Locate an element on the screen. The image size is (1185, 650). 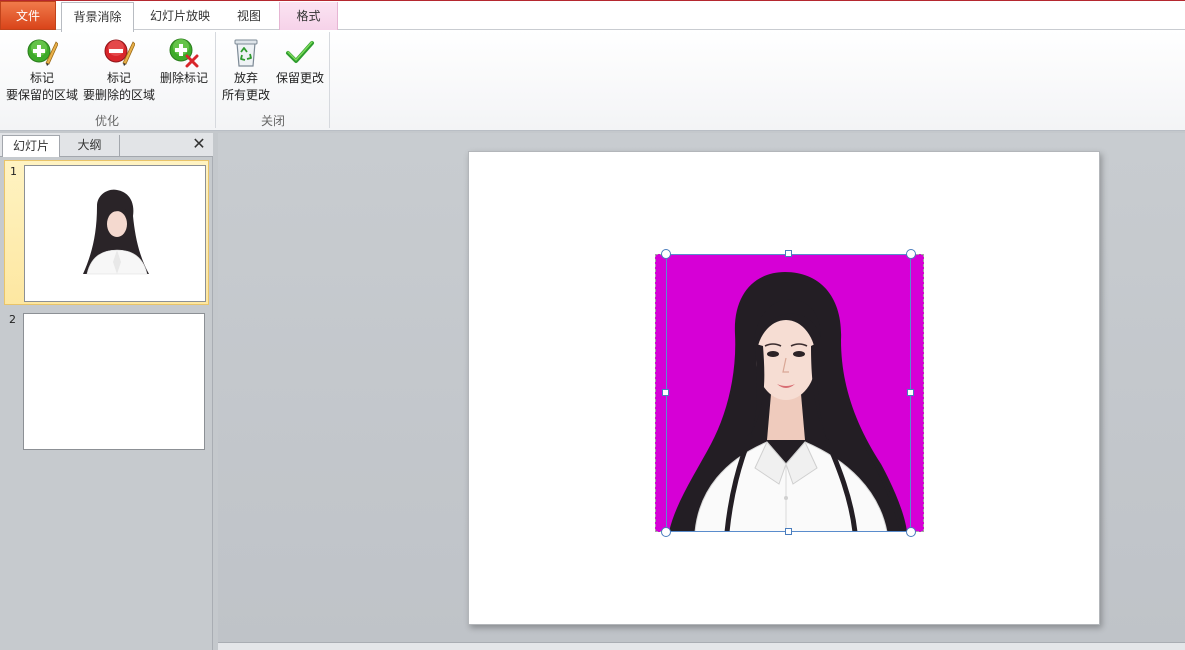
group-label-refine: 优化 is located at coordinates (106, 121).